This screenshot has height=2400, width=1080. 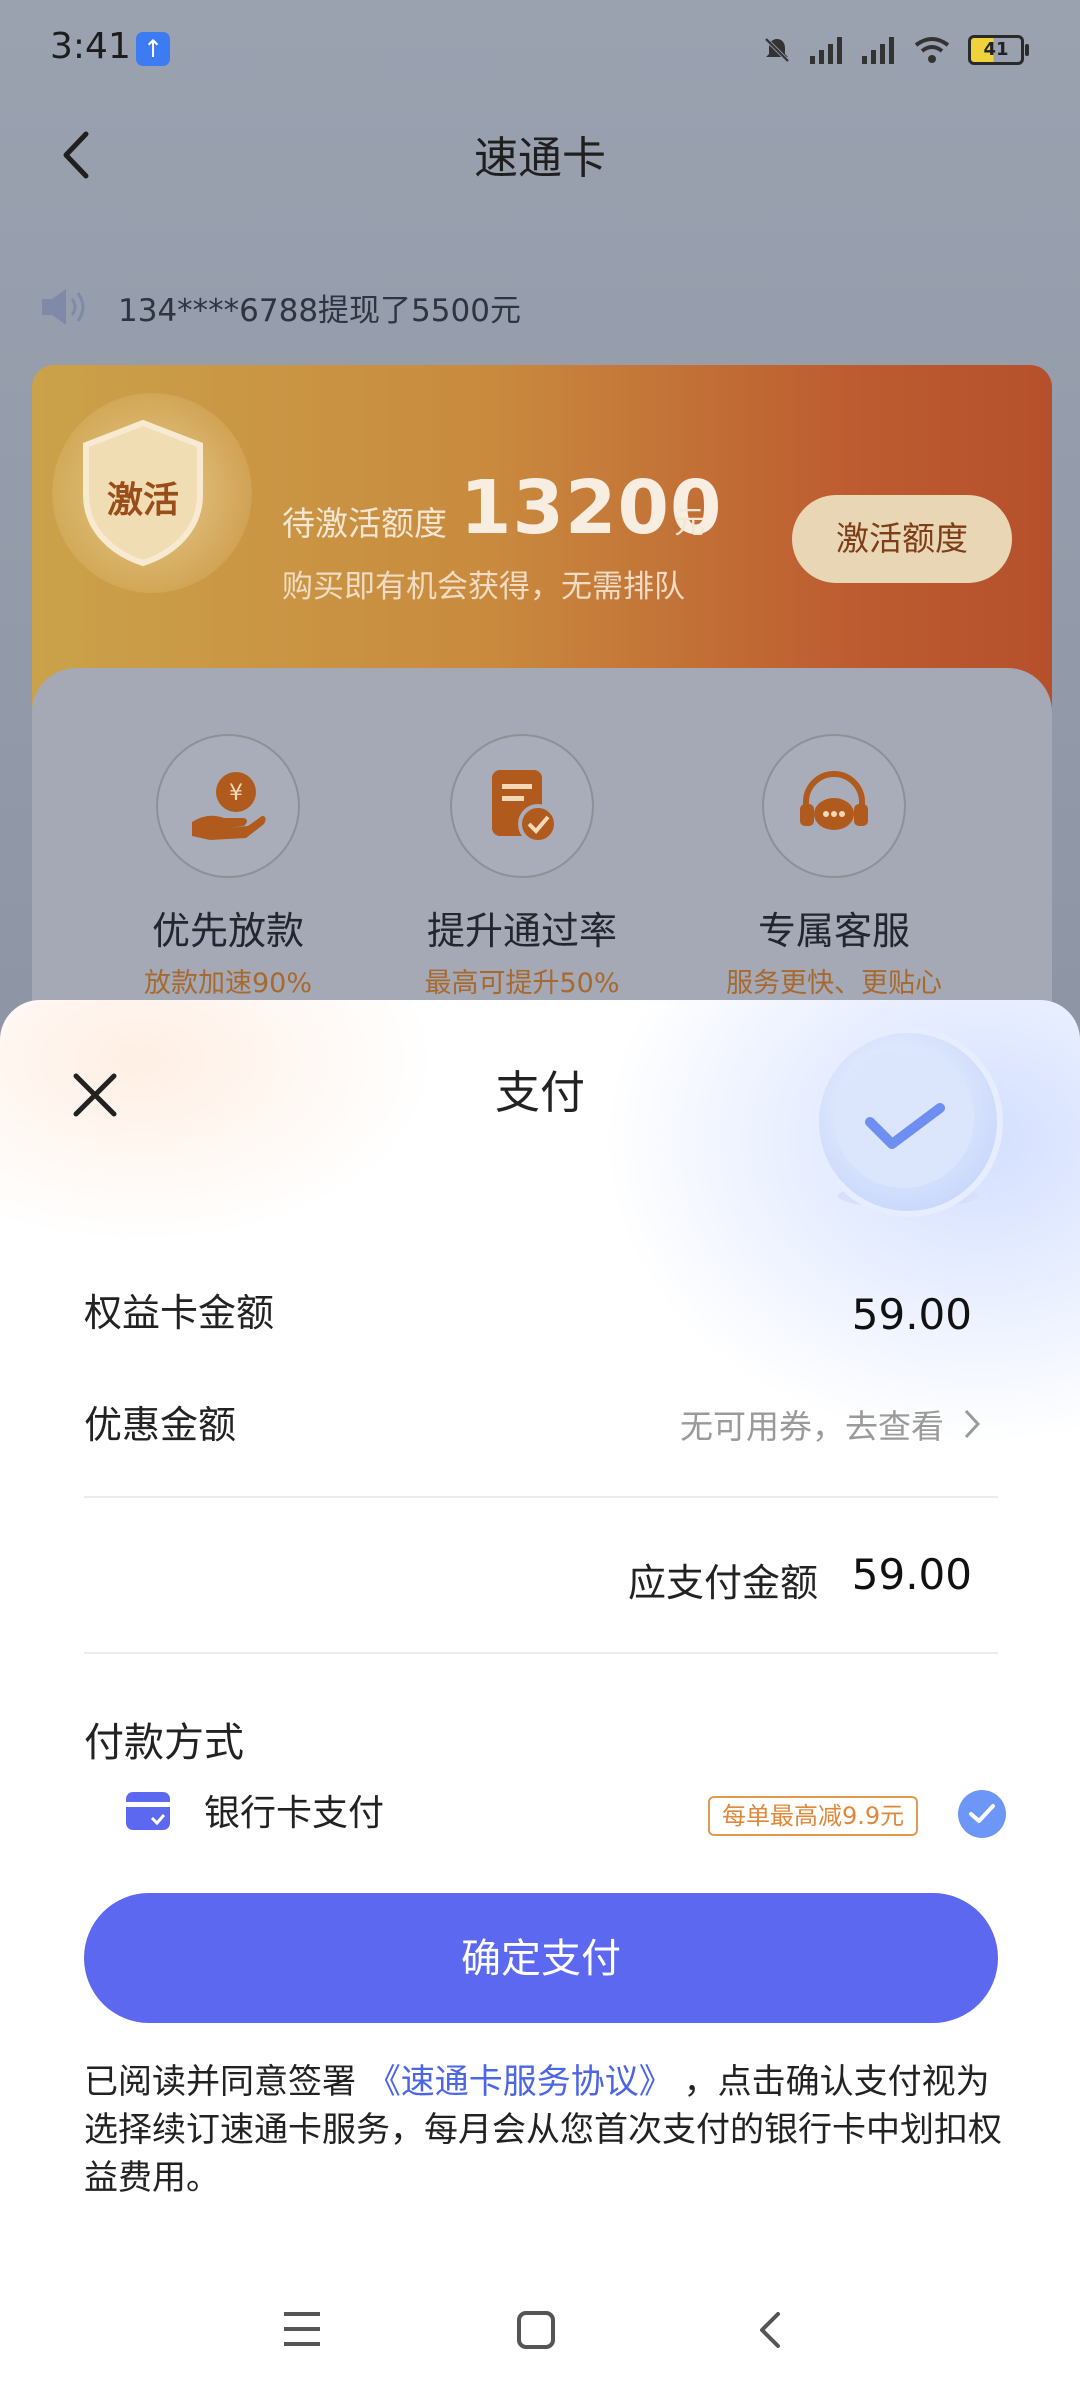 What do you see at coordinates (179, 1313) in the screenshot?
I see `card-amount-label: 权益卡金额` at bounding box center [179, 1313].